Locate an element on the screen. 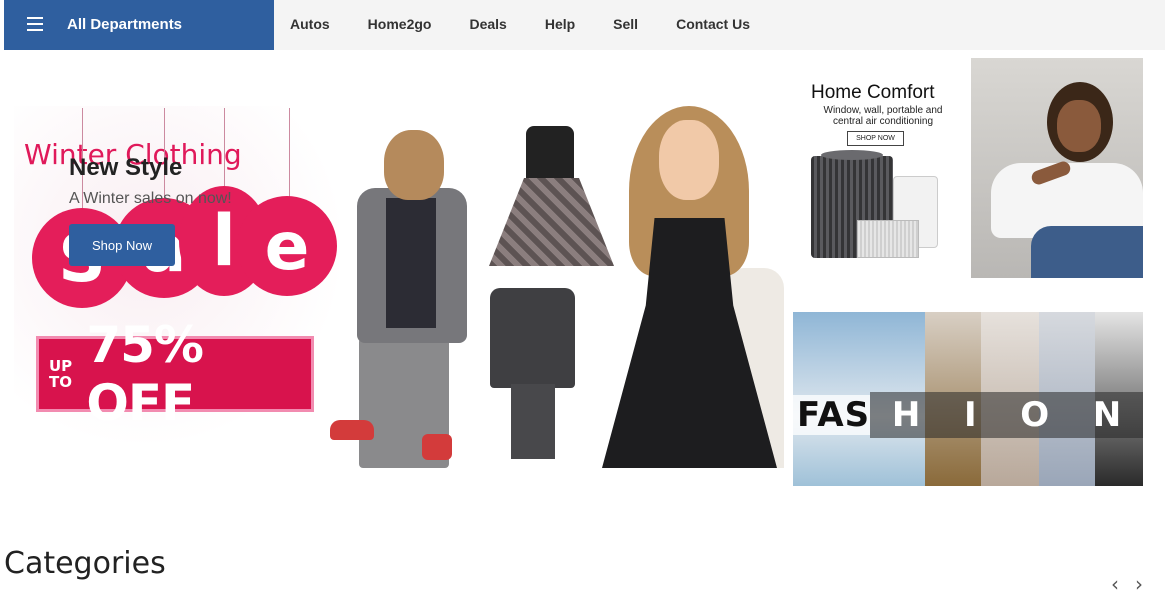 The height and width of the screenshot is (614, 1165). fashion-wordmark: FAS H I O N is located at coordinates (968, 415).